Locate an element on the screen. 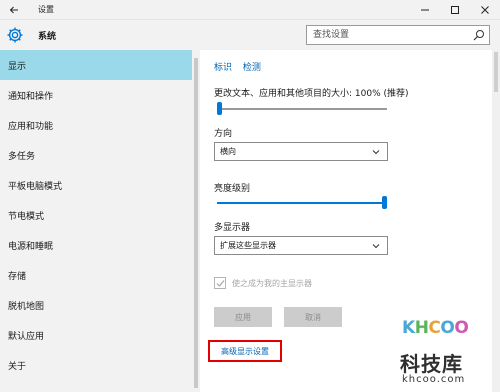  sidebar-item-label: 通知和操作 is located at coordinates (31, 96).